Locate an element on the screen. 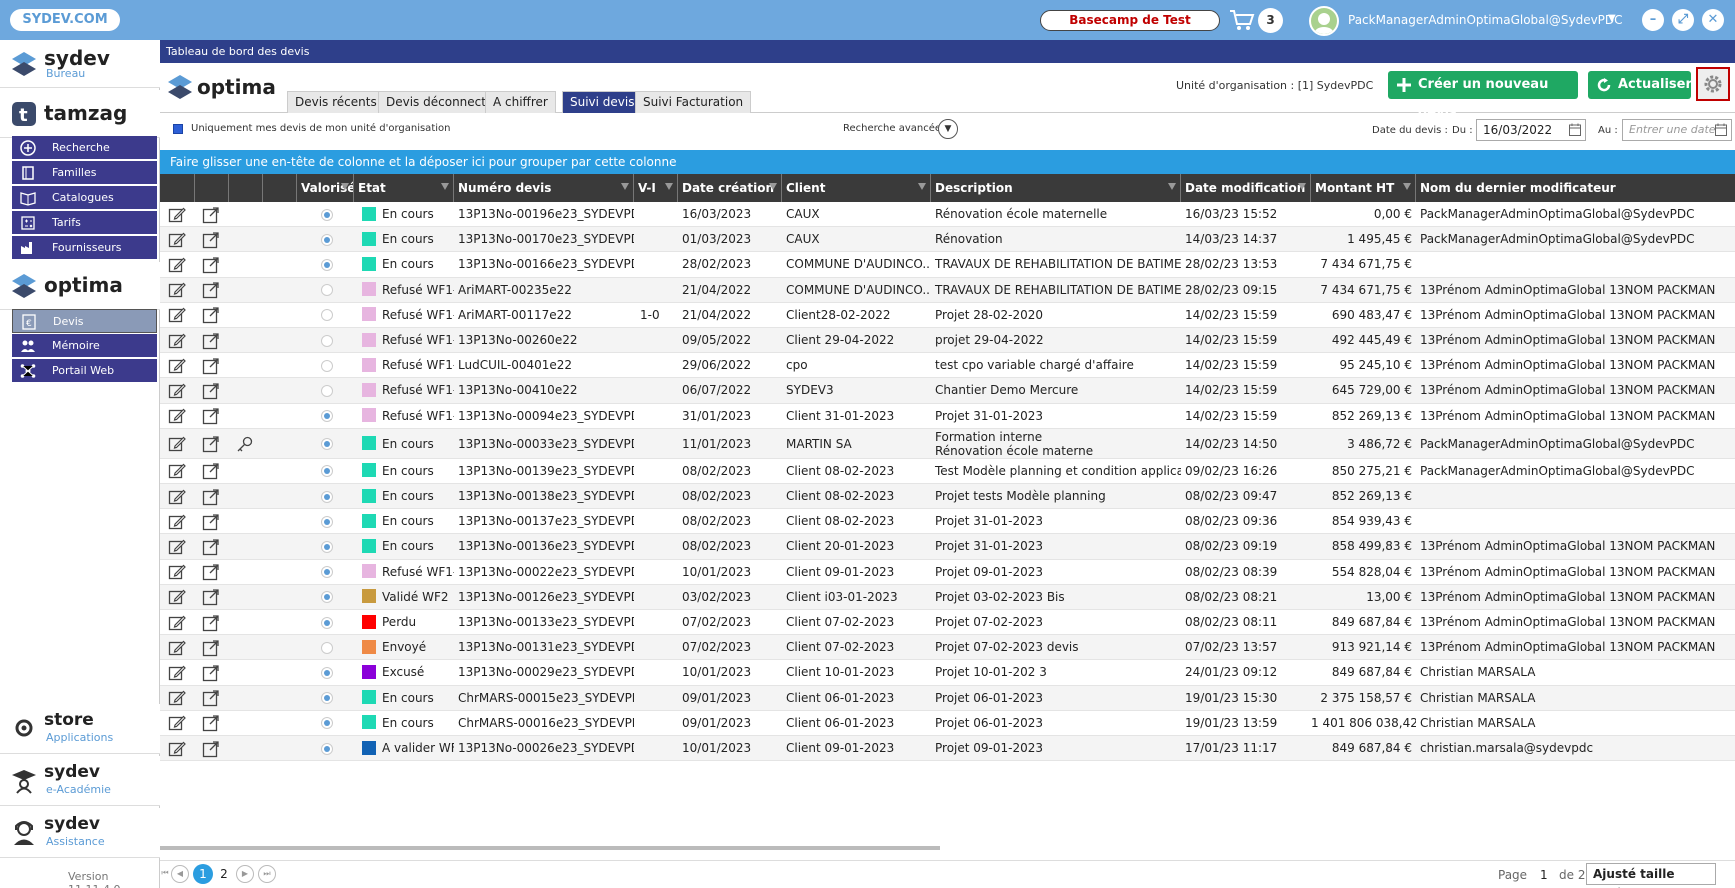  quote-number: 13P13No-00170e23_SYDEVPDC is located at coordinates (544, 239).